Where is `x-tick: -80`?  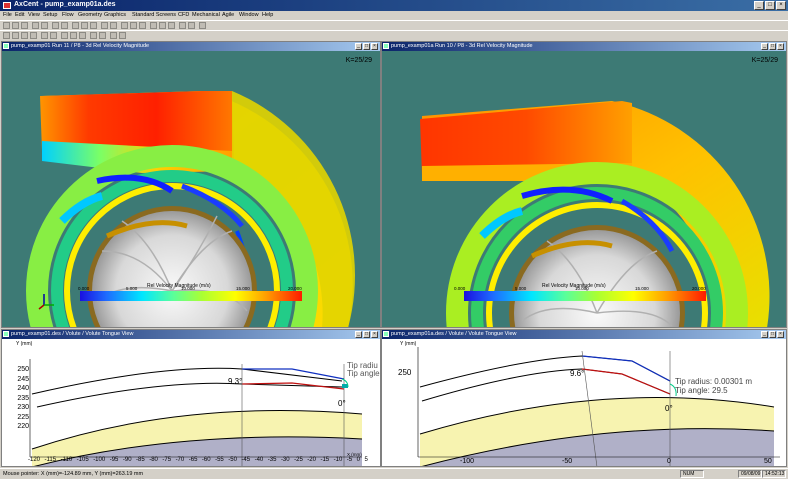 x-tick: -80 is located at coordinates (153, 460).